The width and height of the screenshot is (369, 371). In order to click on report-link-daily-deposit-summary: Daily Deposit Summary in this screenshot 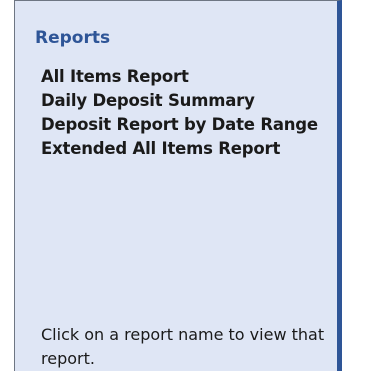, I will do `click(179, 101)`.